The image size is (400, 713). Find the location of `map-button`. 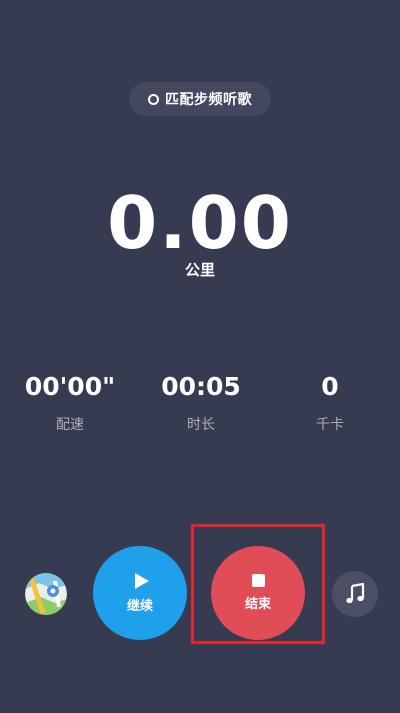

map-button is located at coordinates (46, 594).